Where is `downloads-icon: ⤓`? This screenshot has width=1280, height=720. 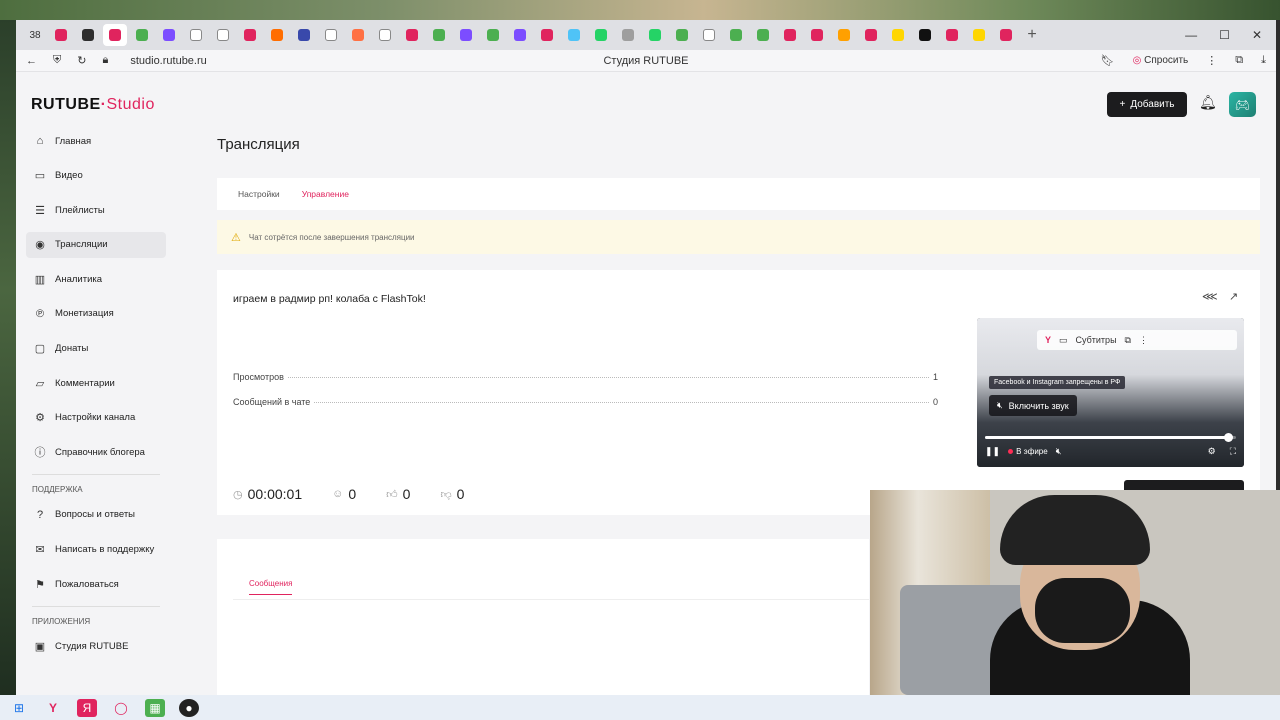
downloads-icon: ⤓ is located at coordinates (1263, 60).